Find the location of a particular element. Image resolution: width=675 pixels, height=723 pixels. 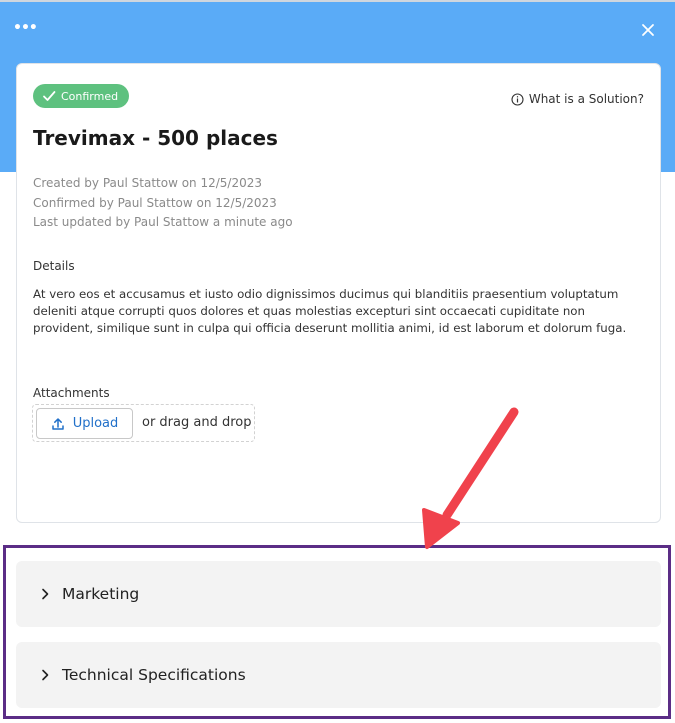

status-badge: Confirmed is located at coordinates (81, 96).